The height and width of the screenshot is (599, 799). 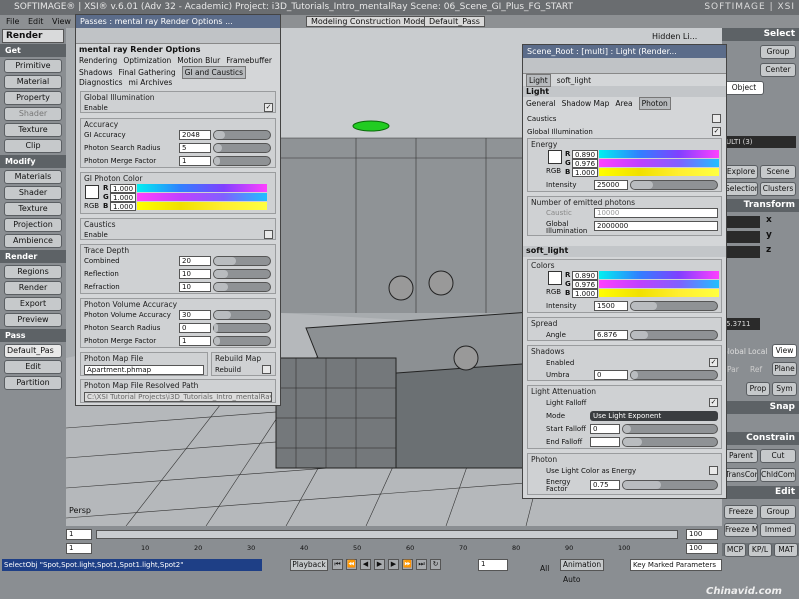 What do you see at coordinates (242, 135) in the screenshot?
I see `gi-accuracy-slider` at bounding box center [242, 135].